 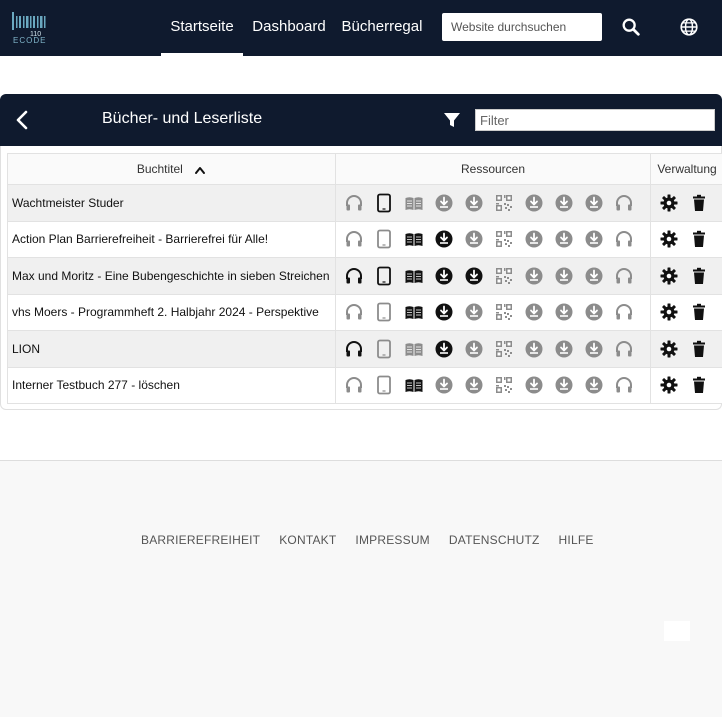 What do you see at coordinates (686, 169) in the screenshot?
I see `column-header-admin: Verwaltung` at bounding box center [686, 169].